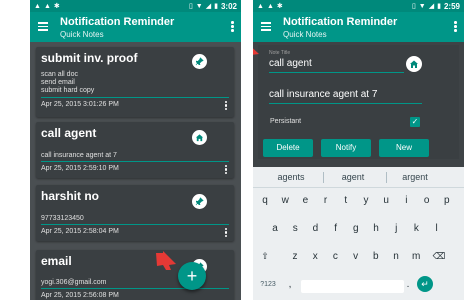  Describe the element at coordinates (406, 200) in the screenshot. I see `key-i: i` at that location.